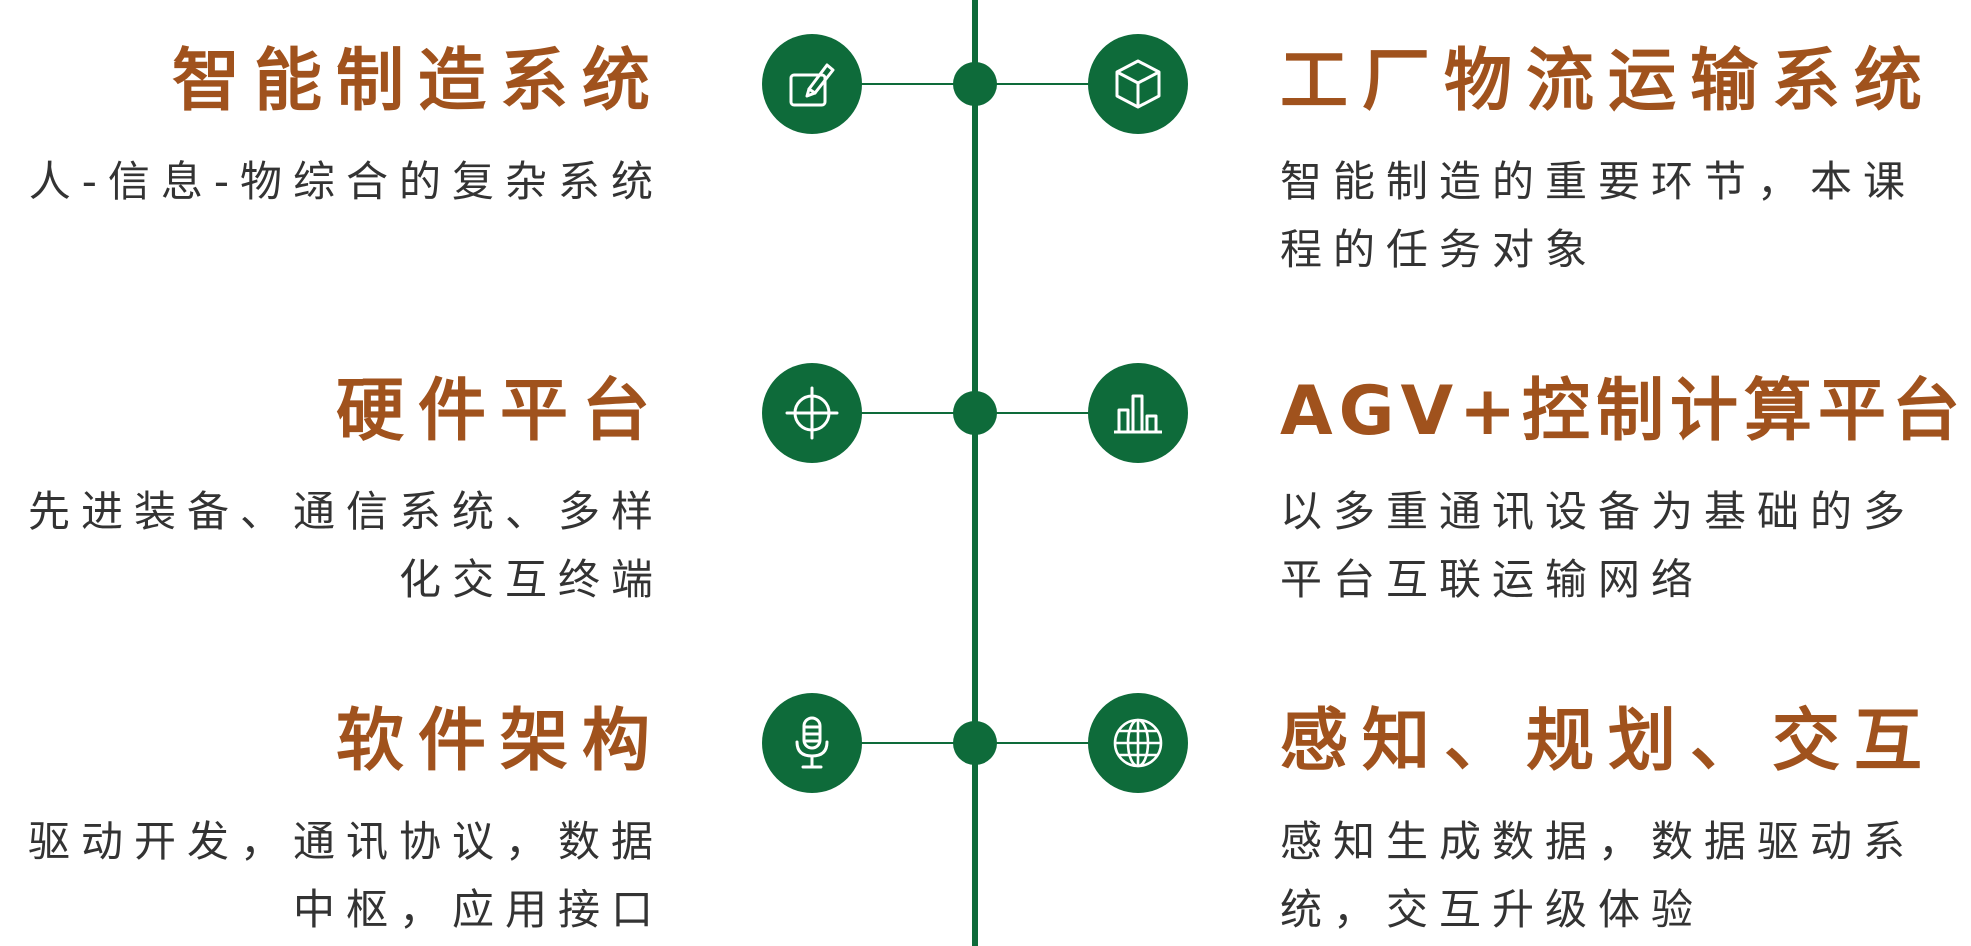  I want to click on left-desc-1: 人-信息-物综合的复杂系统, so click(346, 181).